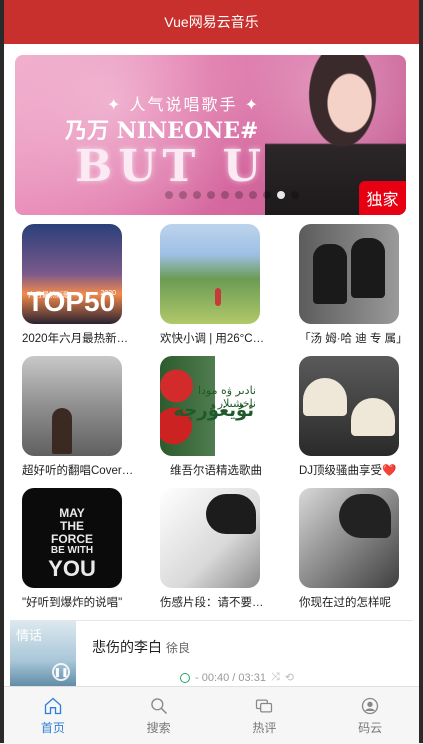 The width and height of the screenshot is (423, 744). What do you see at coordinates (178, 648) in the screenshot?
I see `now-playing-artist: 徐良` at bounding box center [178, 648].